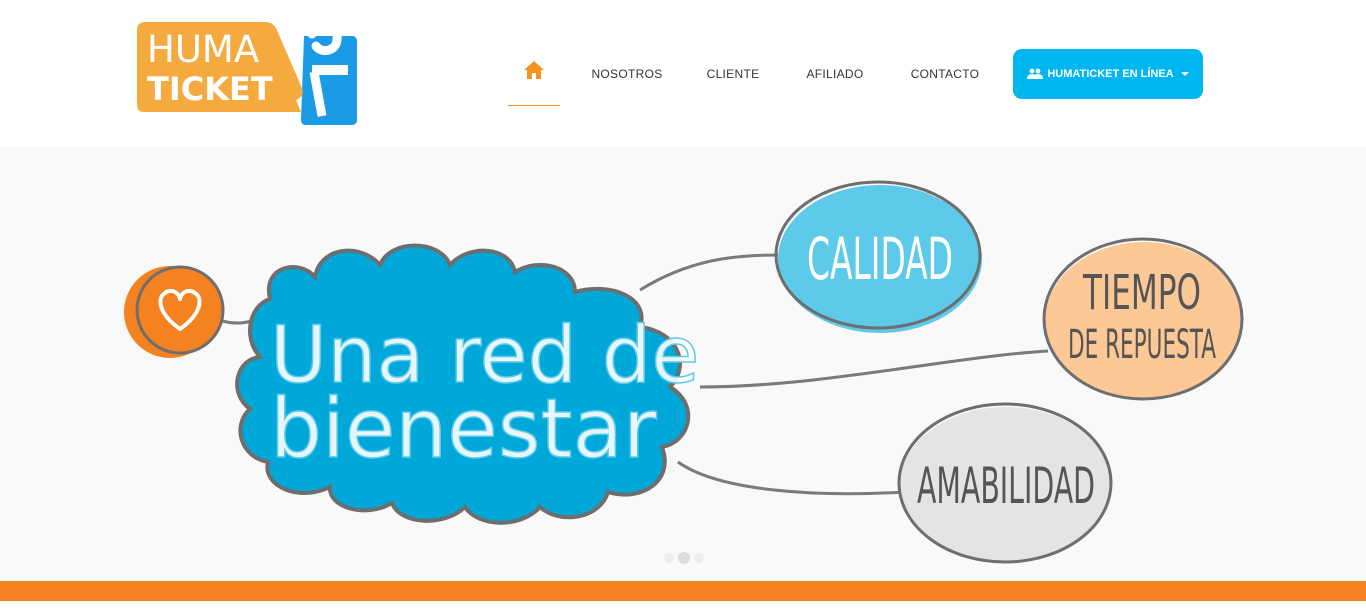 The width and height of the screenshot is (1366, 608). I want to click on main-nav: NOSOTROS CLIENTE AFILIADO CONTACTO, so click(750, 78).